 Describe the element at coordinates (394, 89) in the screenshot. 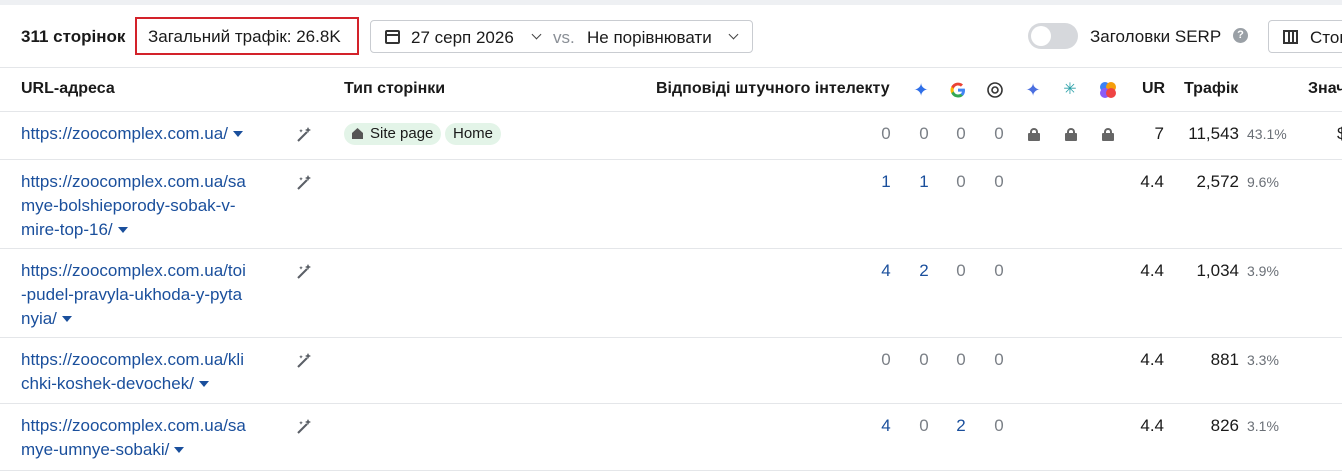

I see `header-page-type: Тип сторінки` at that location.